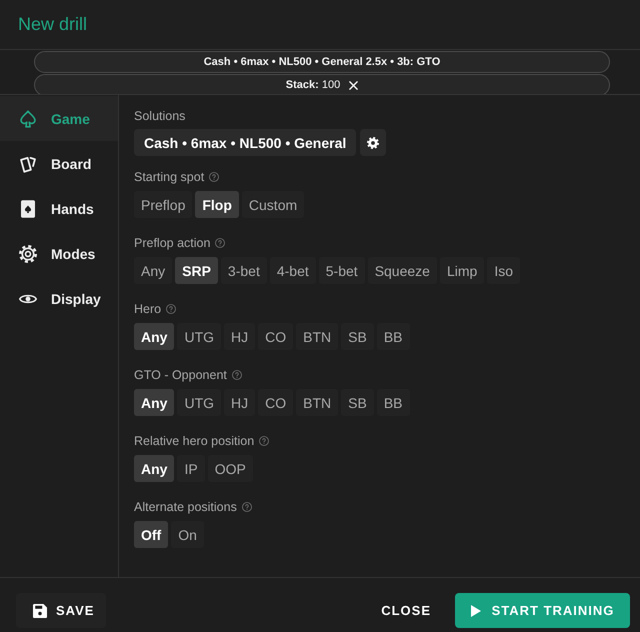 The height and width of the screenshot is (632, 640). Describe the element at coordinates (59, 118) in the screenshot. I see `sidebar-tab: Game` at that location.